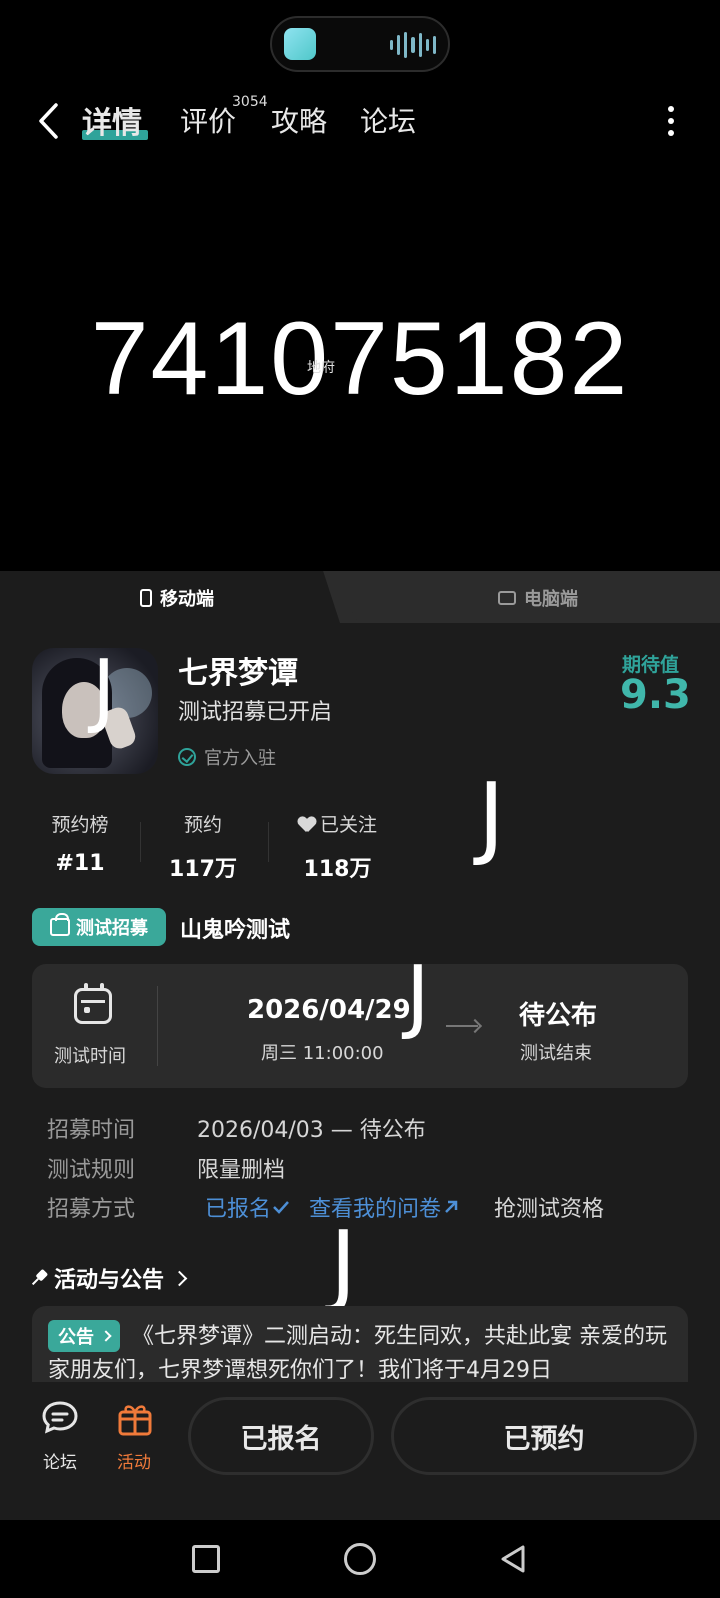 This screenshot has width=720, height=1598. What do you see at coordinates (134, 1460) in the screenshot?
I see `activity-tab-label: 活动` at bounding box center [134, 1460].